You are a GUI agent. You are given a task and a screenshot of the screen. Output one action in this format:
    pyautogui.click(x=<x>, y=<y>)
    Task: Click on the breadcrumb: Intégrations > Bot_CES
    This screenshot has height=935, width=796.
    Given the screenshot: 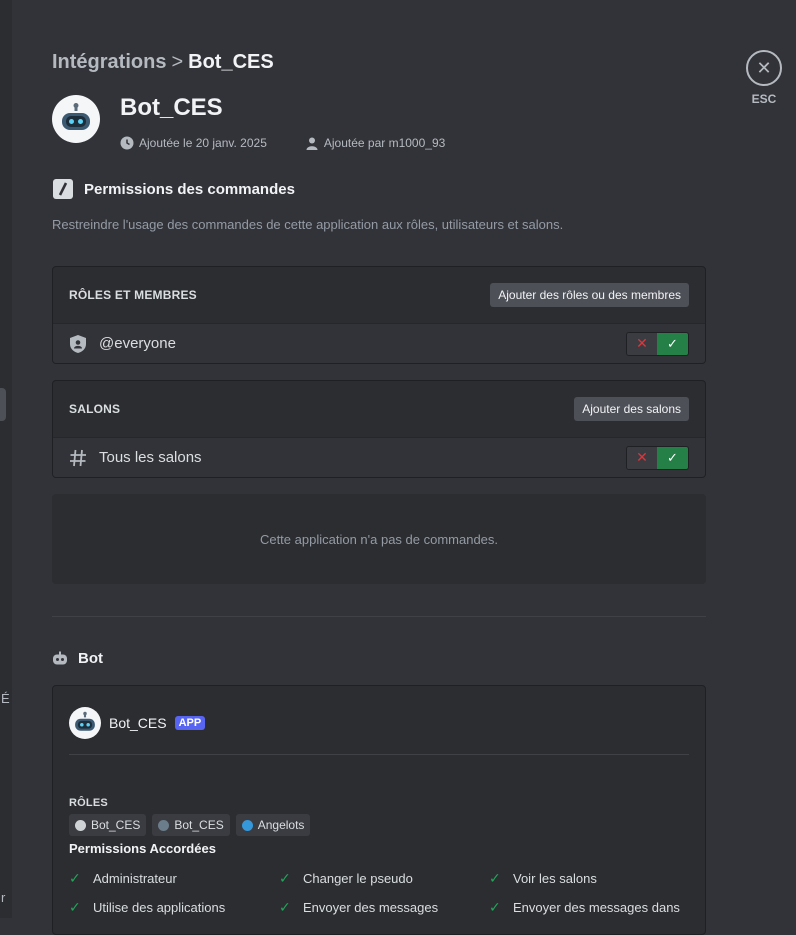 What is the action you would take?
    pyautogui.click(x=163, y=62)
    